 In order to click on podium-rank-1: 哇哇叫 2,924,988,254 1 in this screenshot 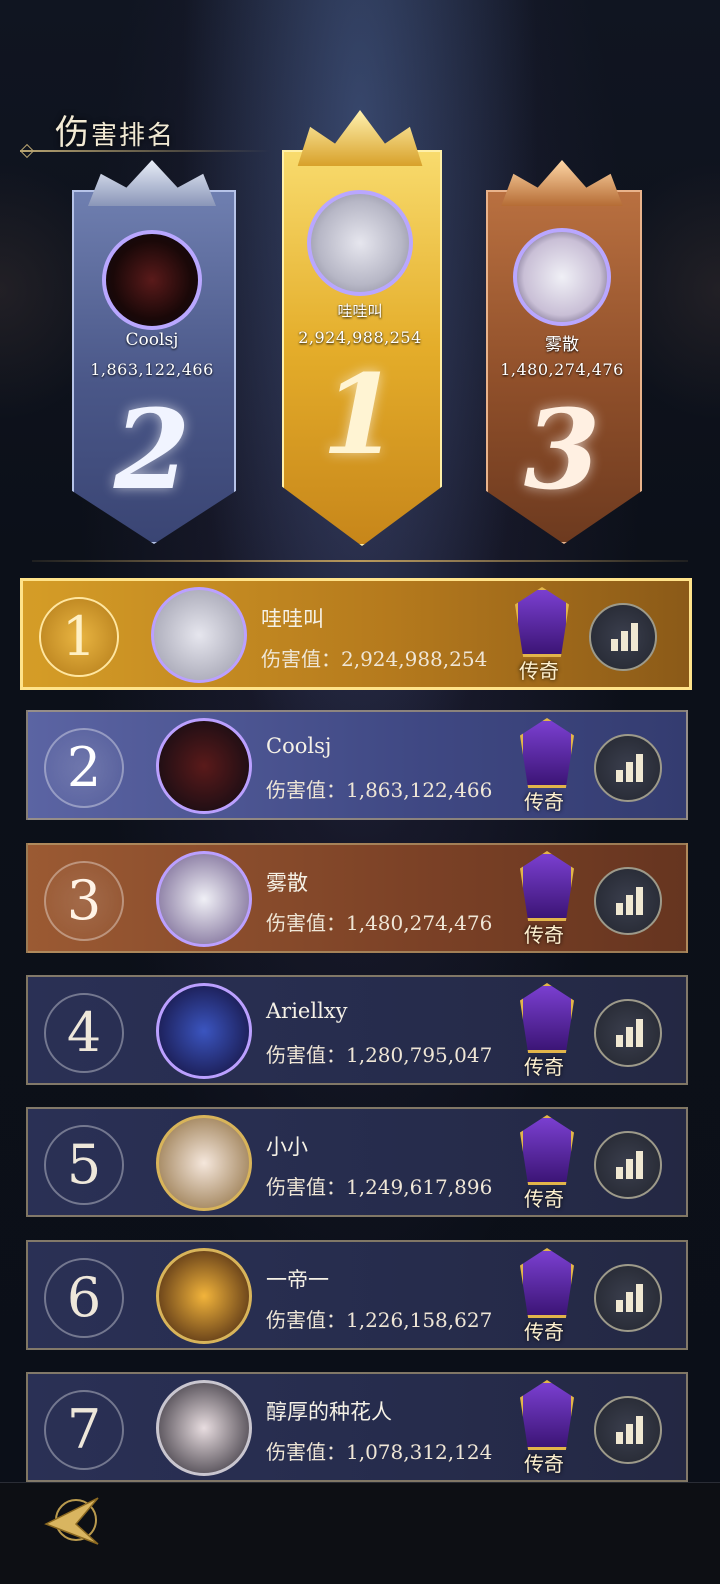, I will do `click(362, 328)`.